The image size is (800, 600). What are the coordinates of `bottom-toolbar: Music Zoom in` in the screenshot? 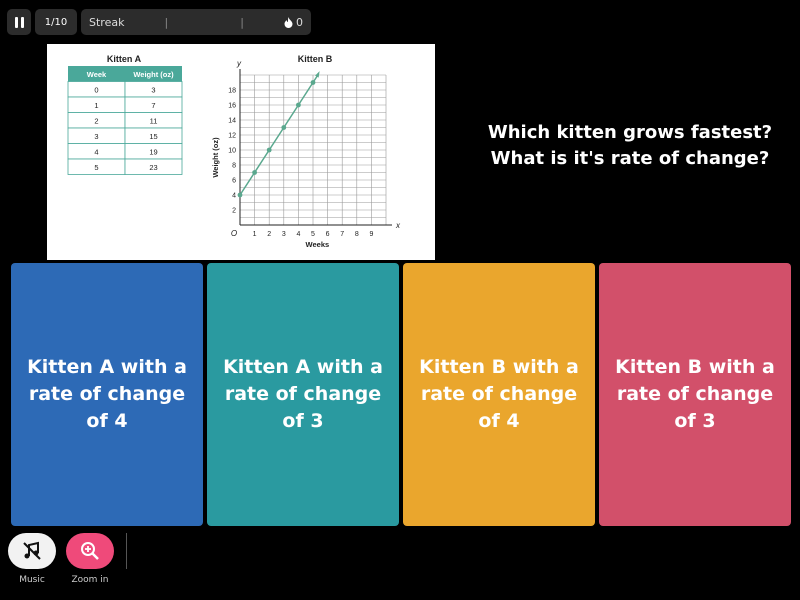 It's located at (67, 559).